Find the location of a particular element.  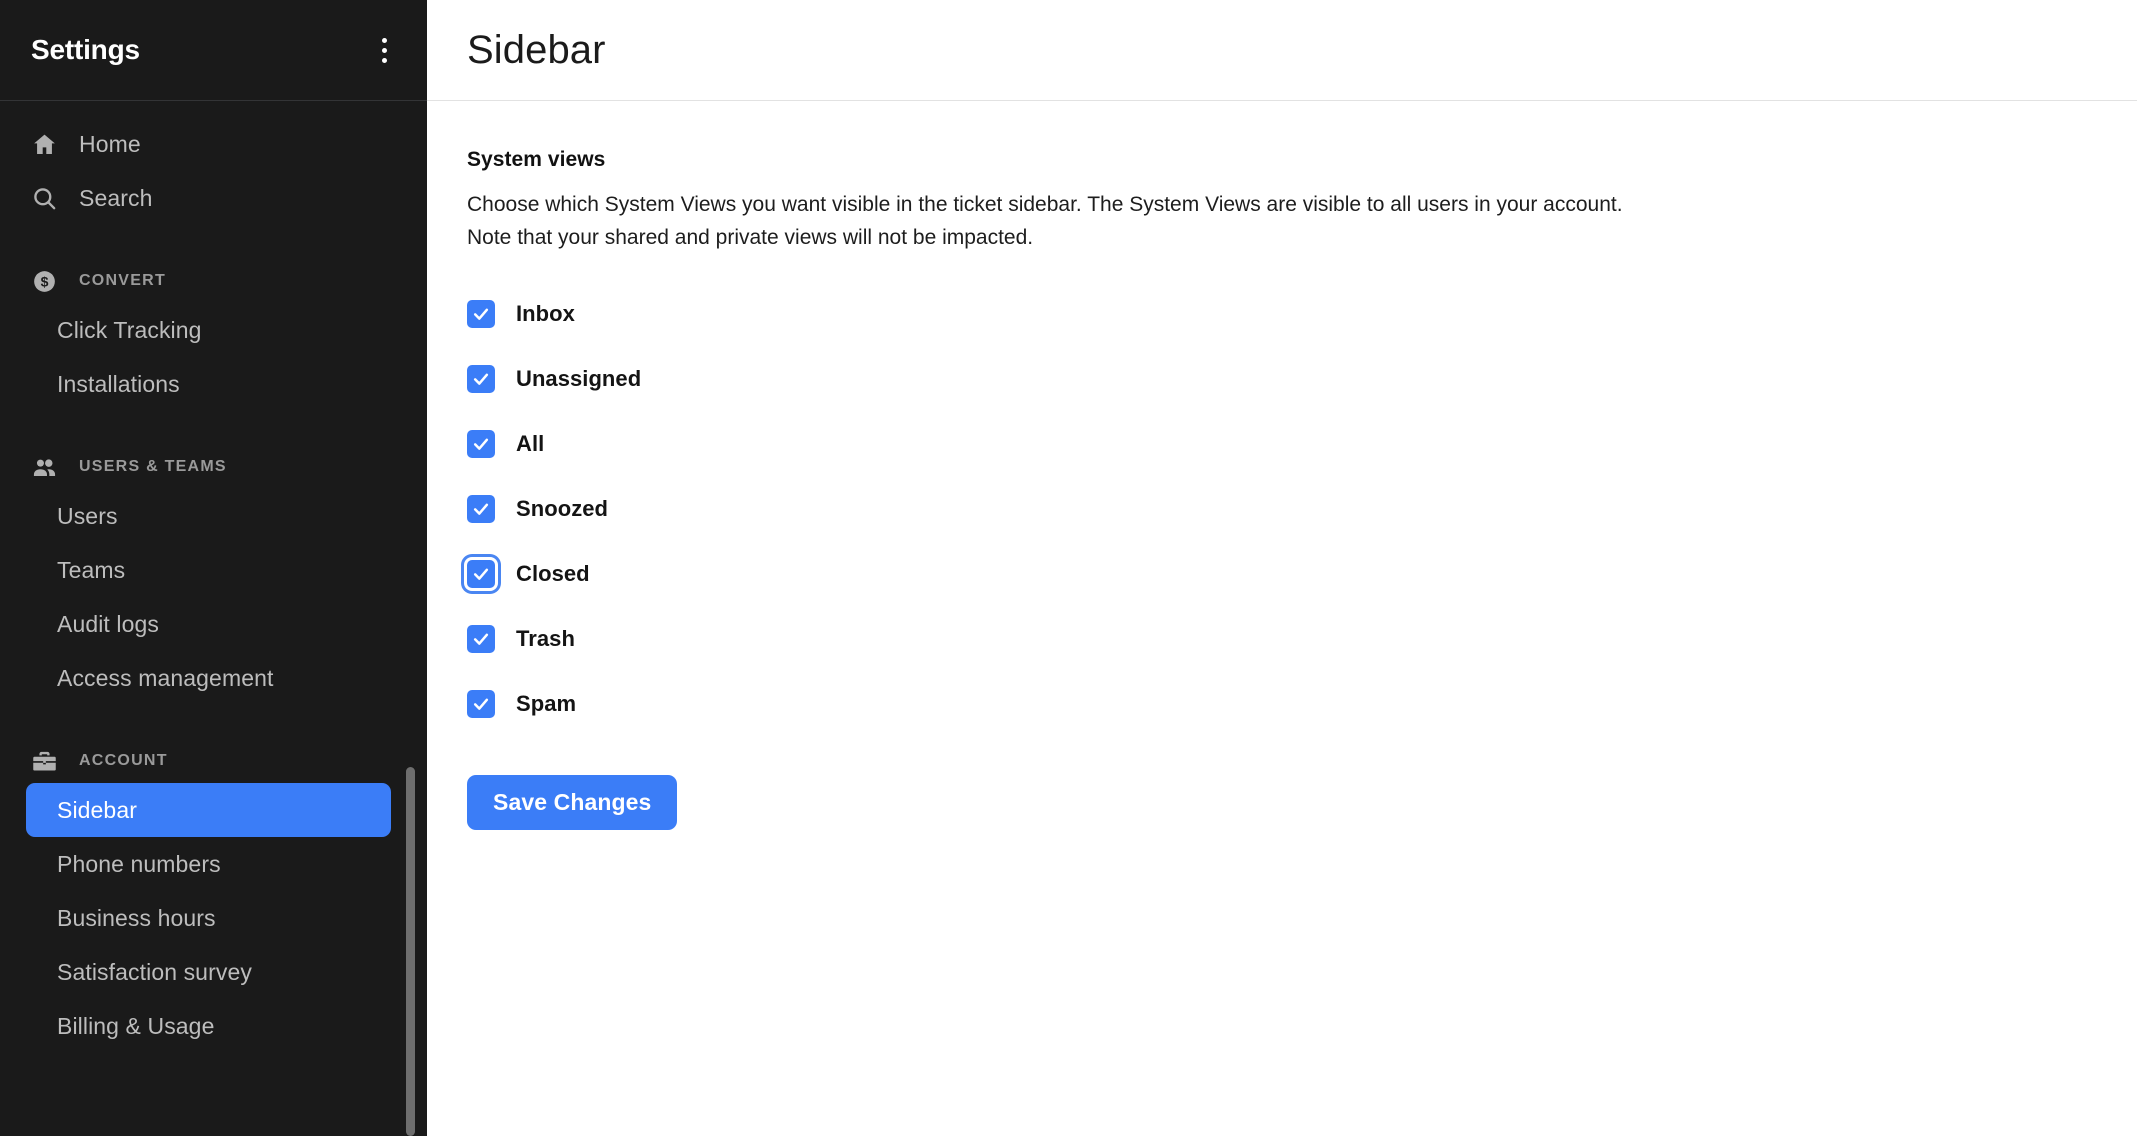

checkbox-trash is located at coordinates (481, 639).